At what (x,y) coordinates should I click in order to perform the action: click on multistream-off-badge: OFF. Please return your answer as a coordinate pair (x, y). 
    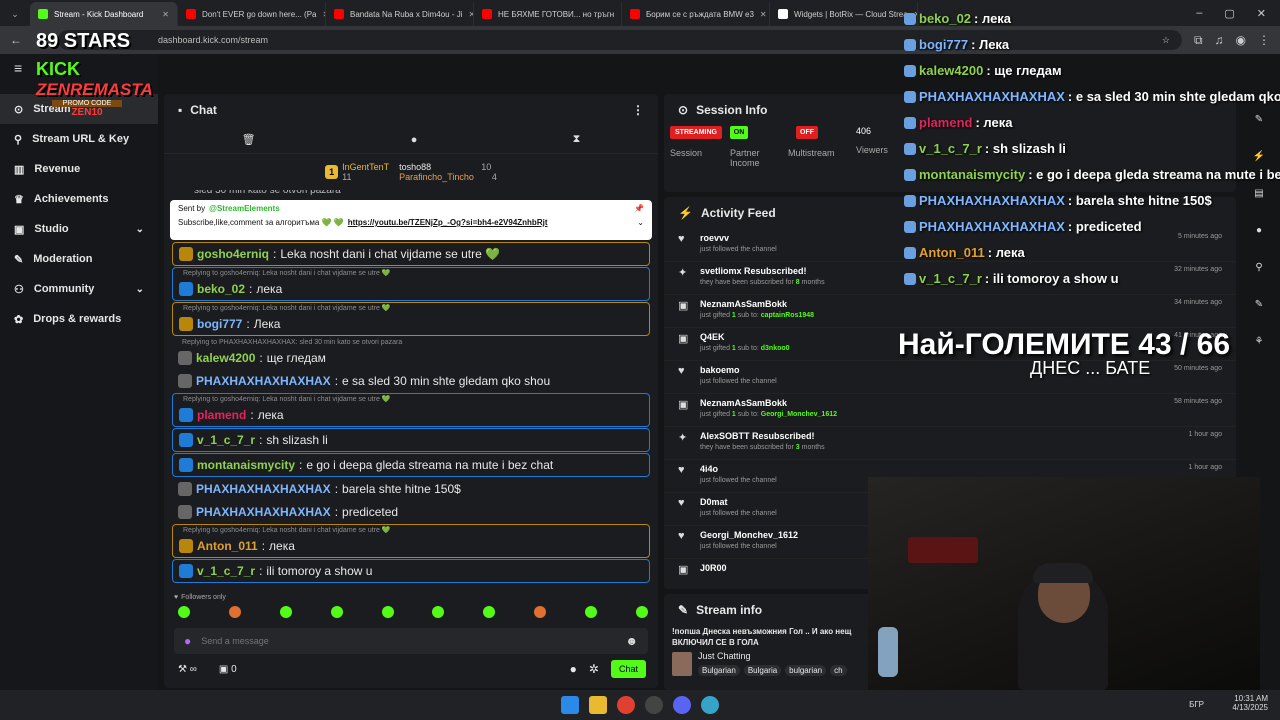
    Looking at the image, I should click on (807, 132).